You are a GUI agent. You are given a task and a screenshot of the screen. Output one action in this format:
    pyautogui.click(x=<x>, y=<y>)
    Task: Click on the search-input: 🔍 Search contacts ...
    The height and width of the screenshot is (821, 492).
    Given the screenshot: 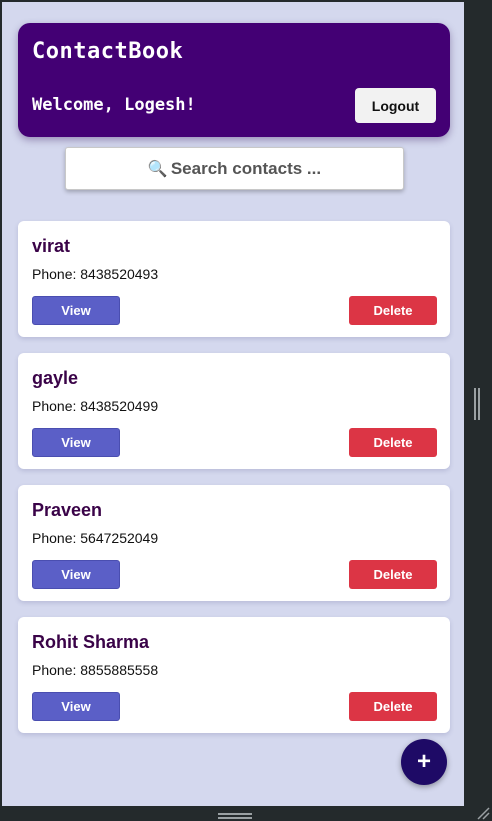 What is the action you would take?
    pyautogui.click(x=234, y=168)
    